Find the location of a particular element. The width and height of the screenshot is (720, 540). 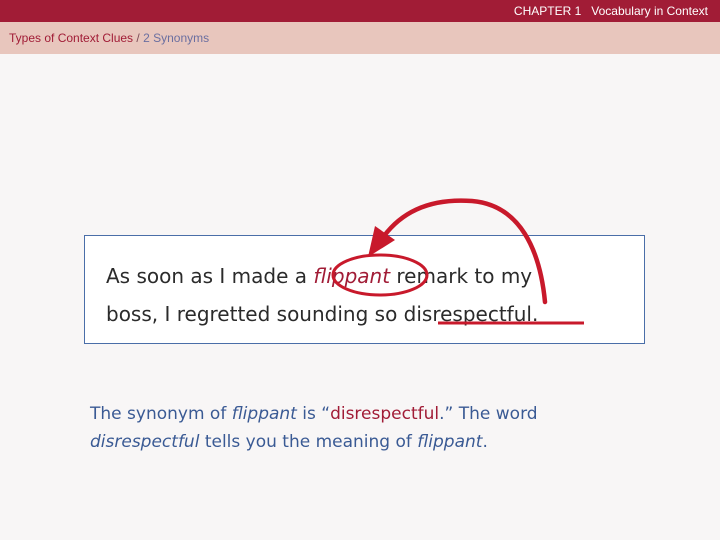

breadcrumb-section: Types of Context Clues is located at coordinates (71, 38).